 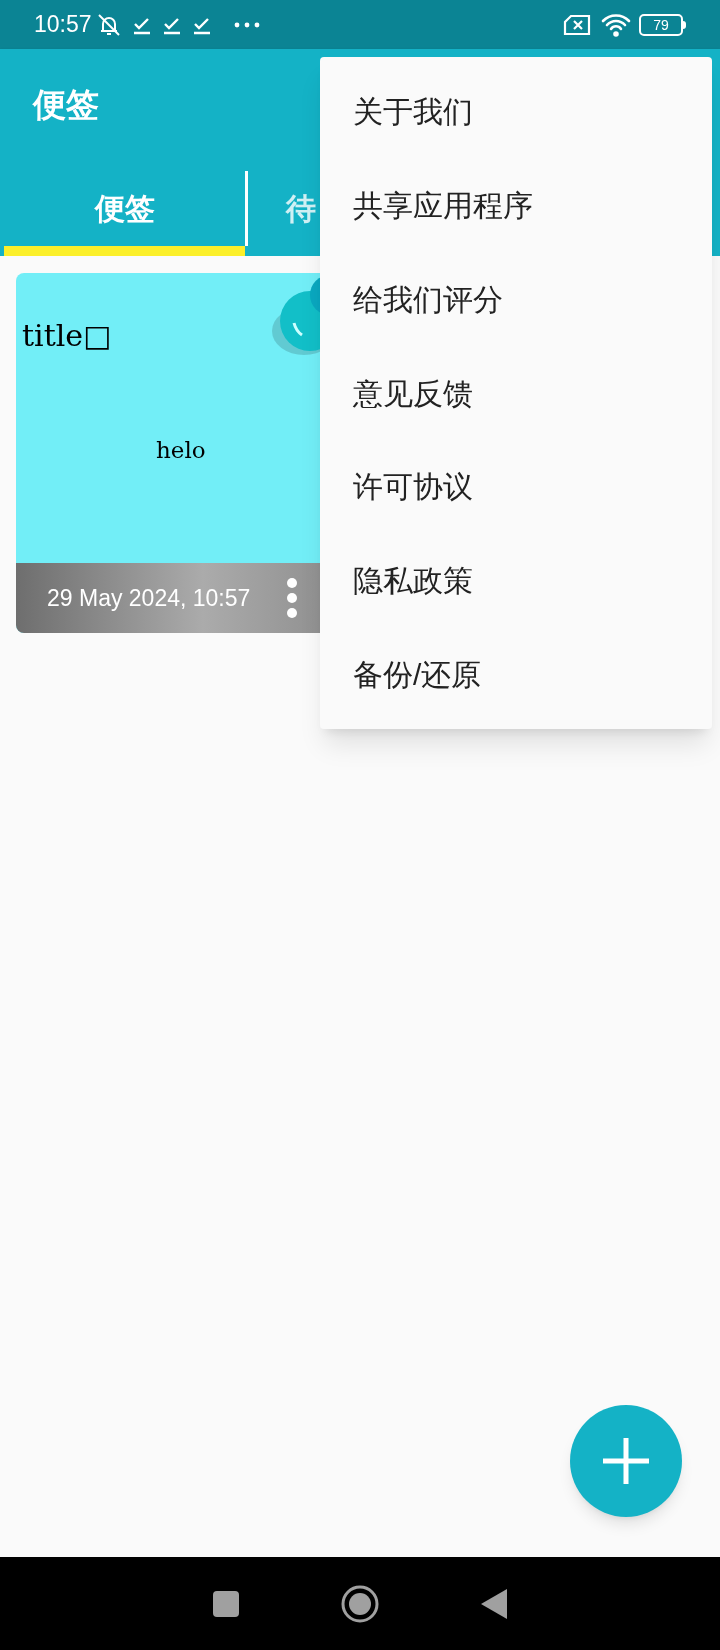 What do you see at coordinates (149, 598) in the screenshot?
I see `note-date: 29 May 2024, 10:57` at bounding box center [149, 598].